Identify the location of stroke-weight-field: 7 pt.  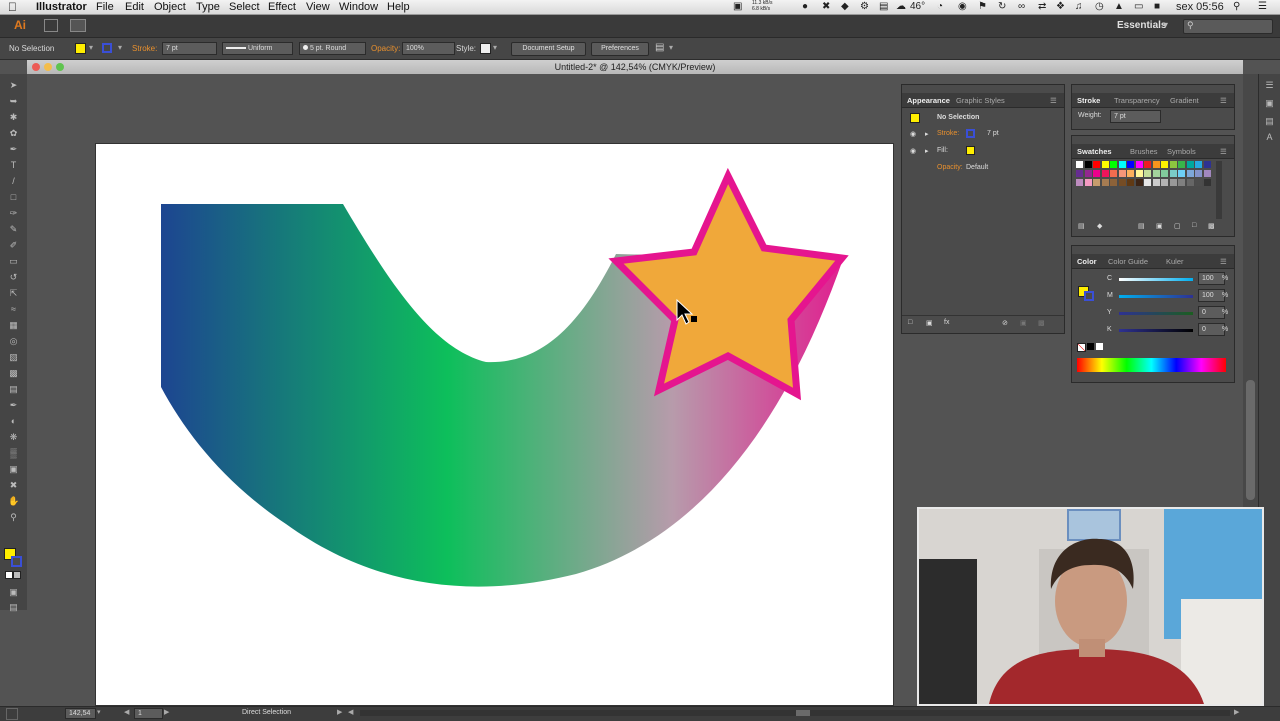
(189, 48).